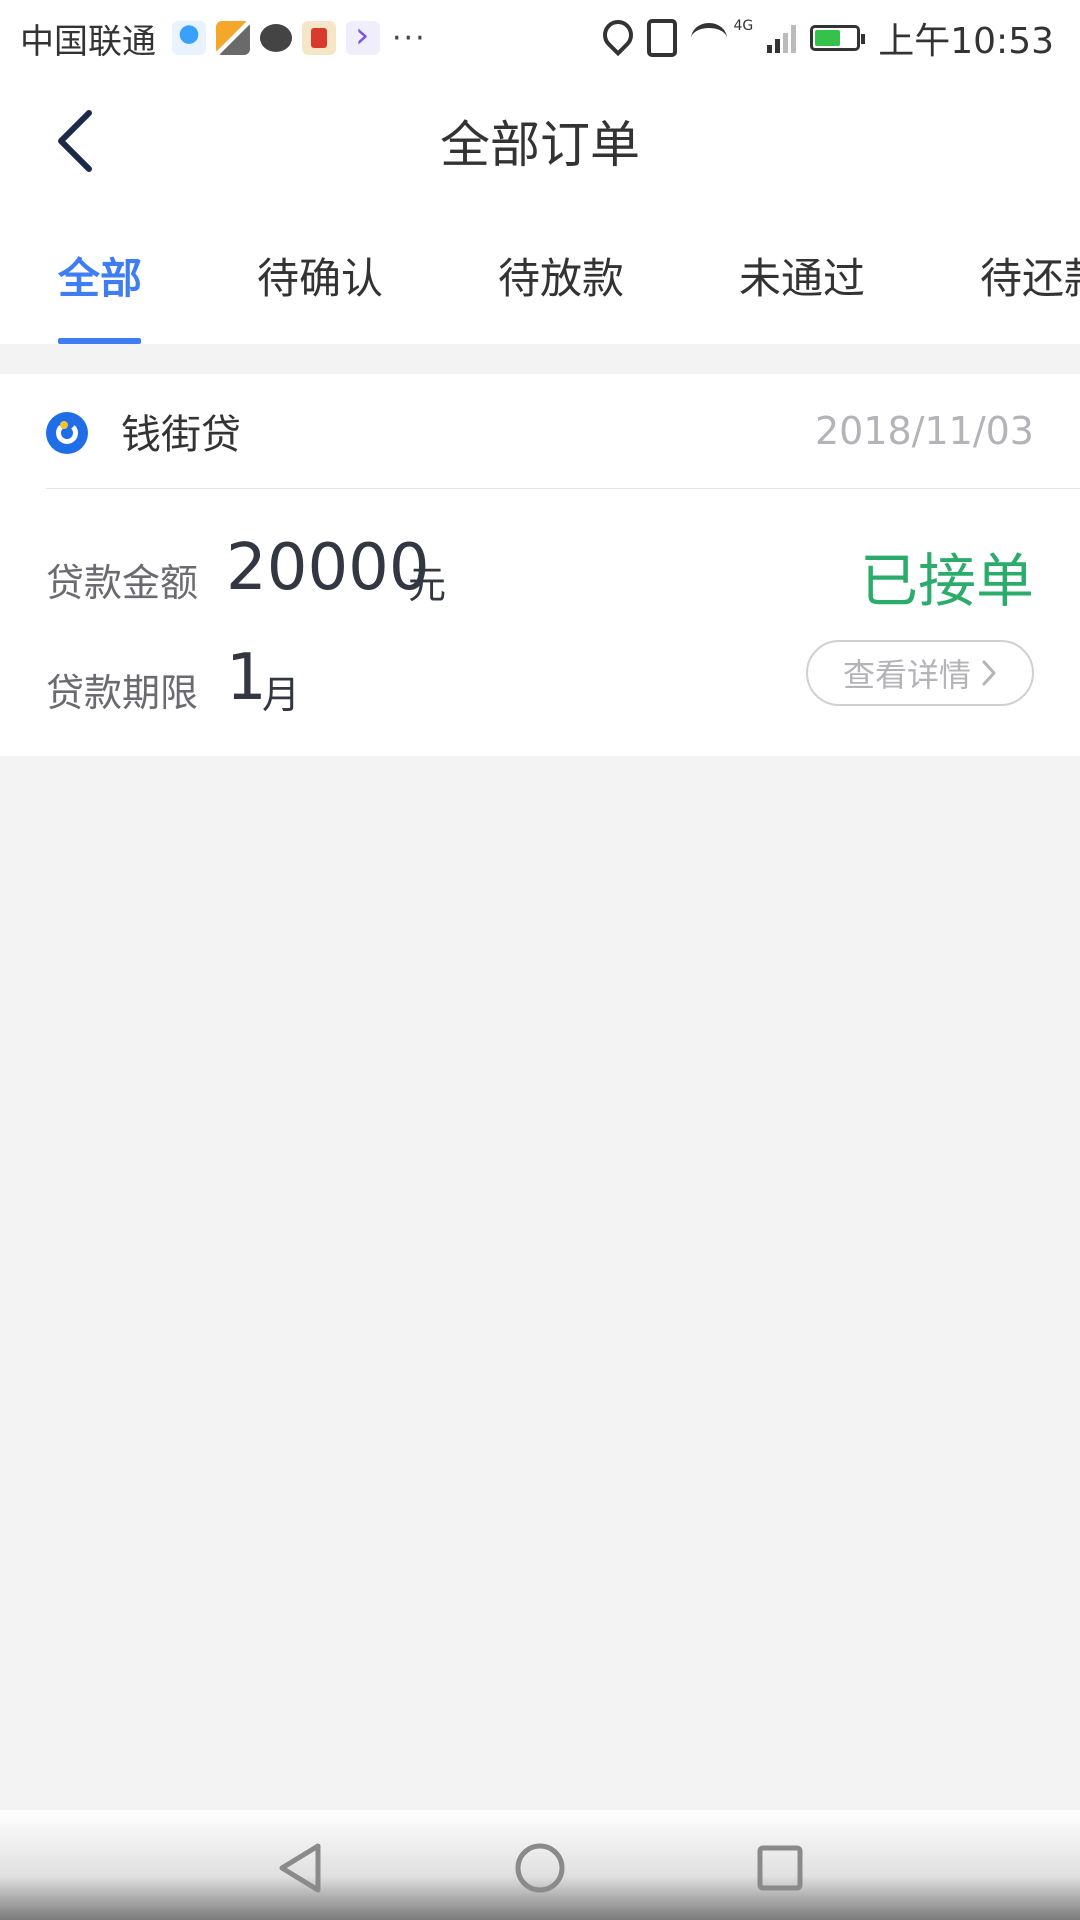  Describe the element at coordinates (743, 26) in the screenshot. I see `network-type-label: 4G` at that location.